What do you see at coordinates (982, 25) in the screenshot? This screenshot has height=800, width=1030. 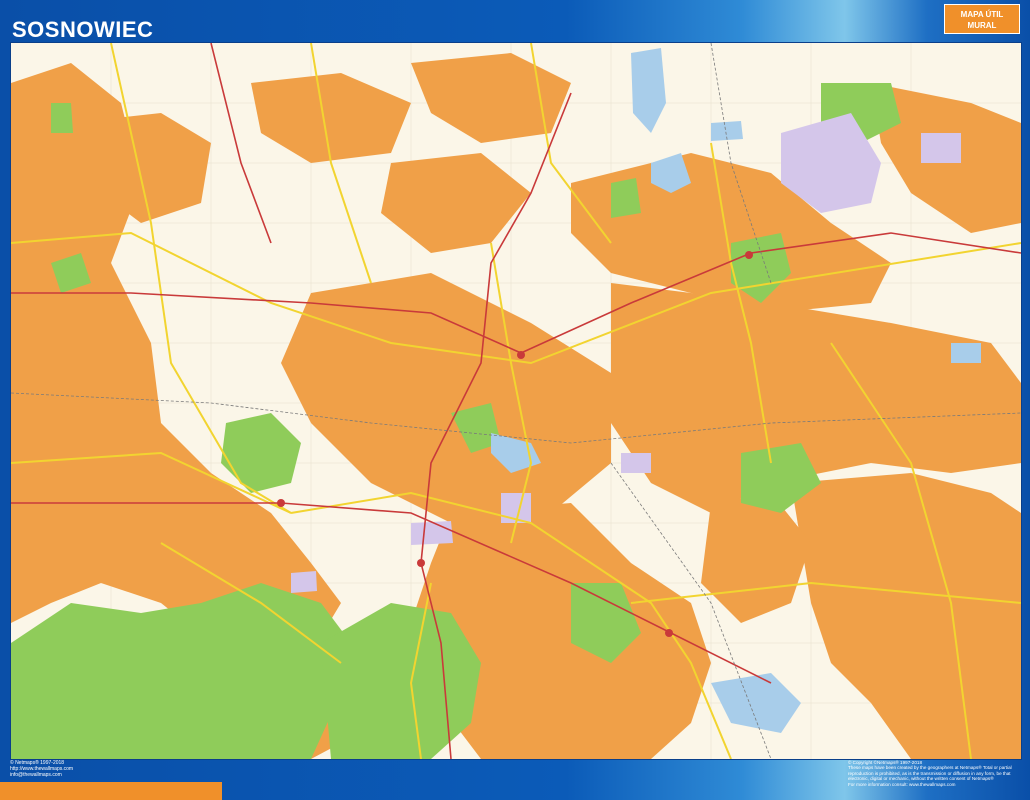 I see `badge-line-2: MURAL` at bounding box center [982, 25].